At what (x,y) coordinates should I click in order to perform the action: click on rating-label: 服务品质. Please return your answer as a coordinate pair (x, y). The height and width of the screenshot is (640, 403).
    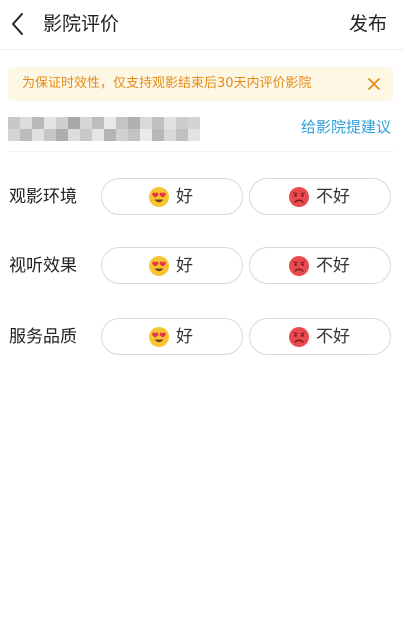
    Looking at the image, I should click on (43, 337).